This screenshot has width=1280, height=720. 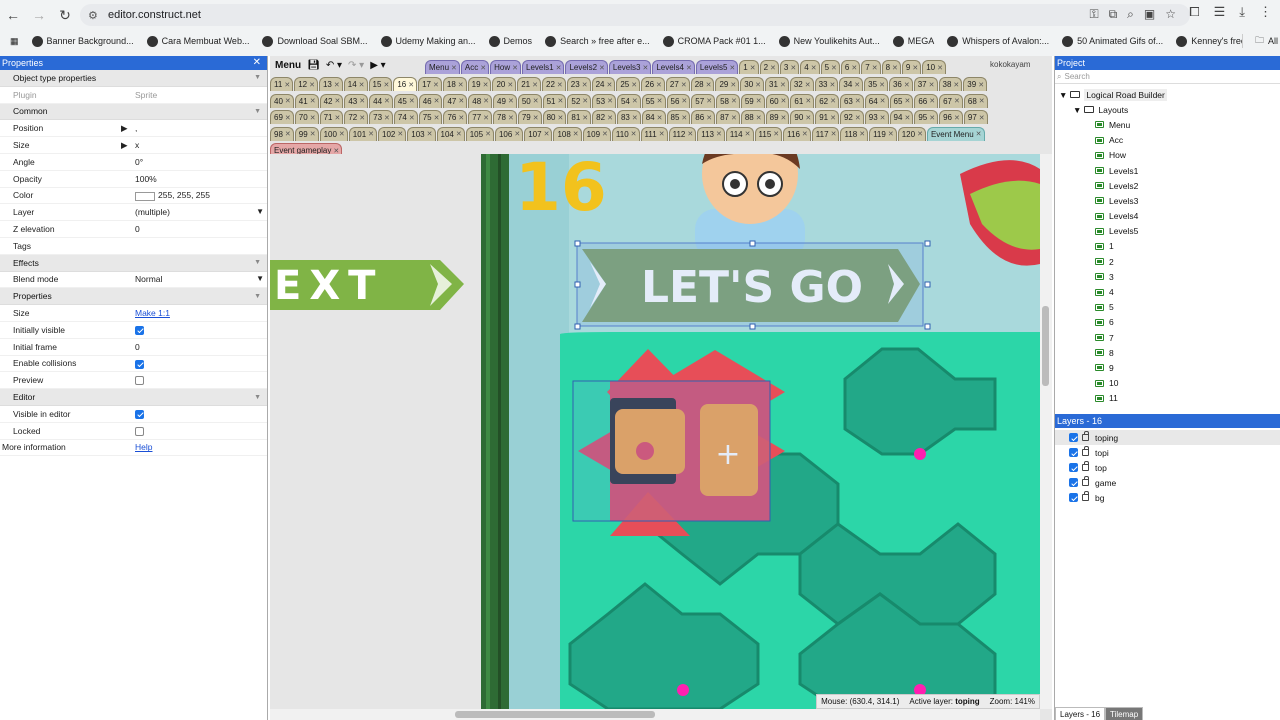 I want to click on save-icon: 💾︎, so click(x=313, y=65).